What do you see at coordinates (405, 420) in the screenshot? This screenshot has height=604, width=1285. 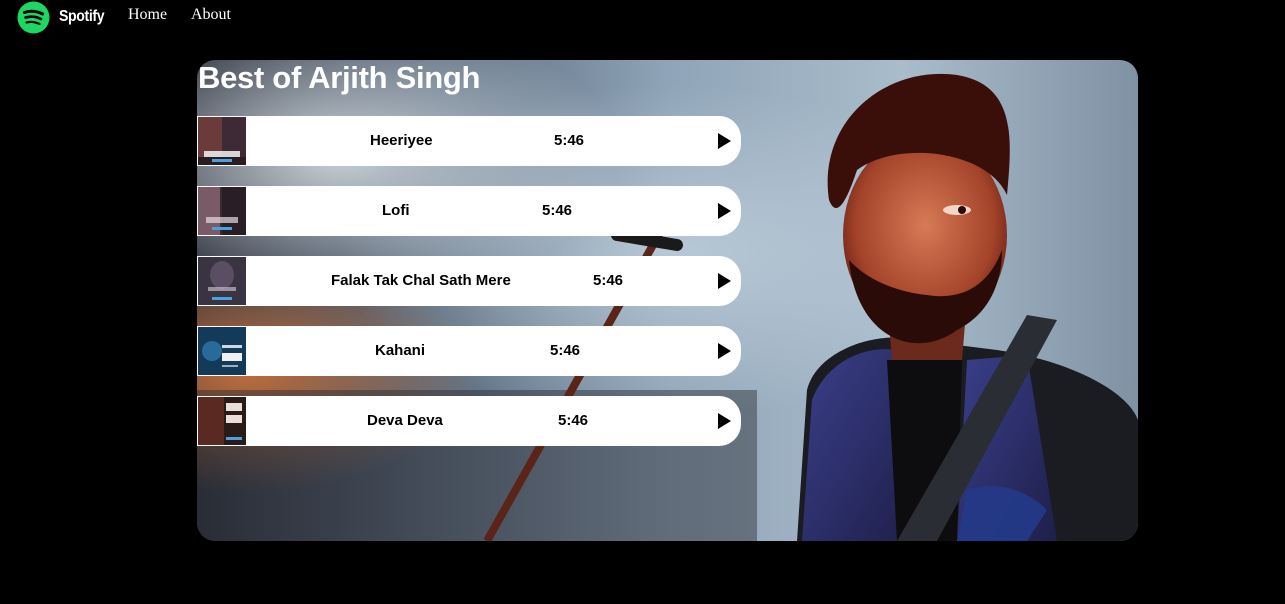 I see `song-name: Deva Deva` at bounding box center [405, 420].